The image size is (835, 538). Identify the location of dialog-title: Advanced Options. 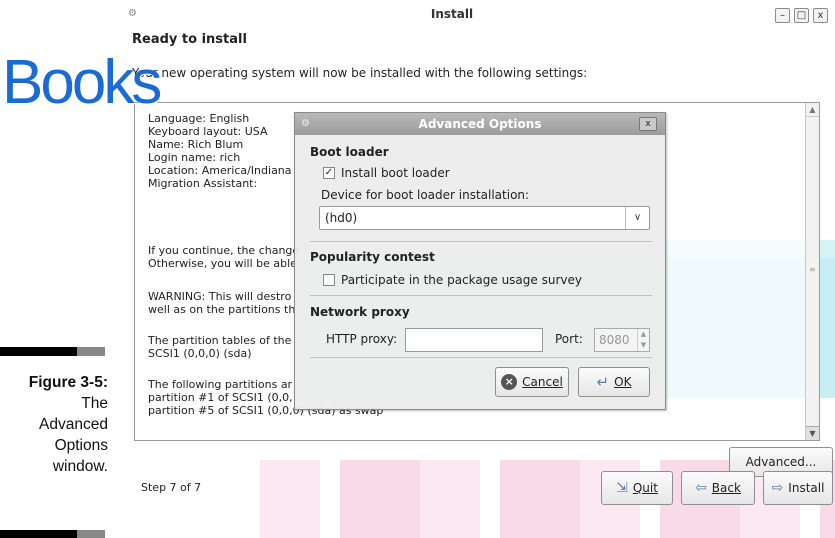
(480, 124).